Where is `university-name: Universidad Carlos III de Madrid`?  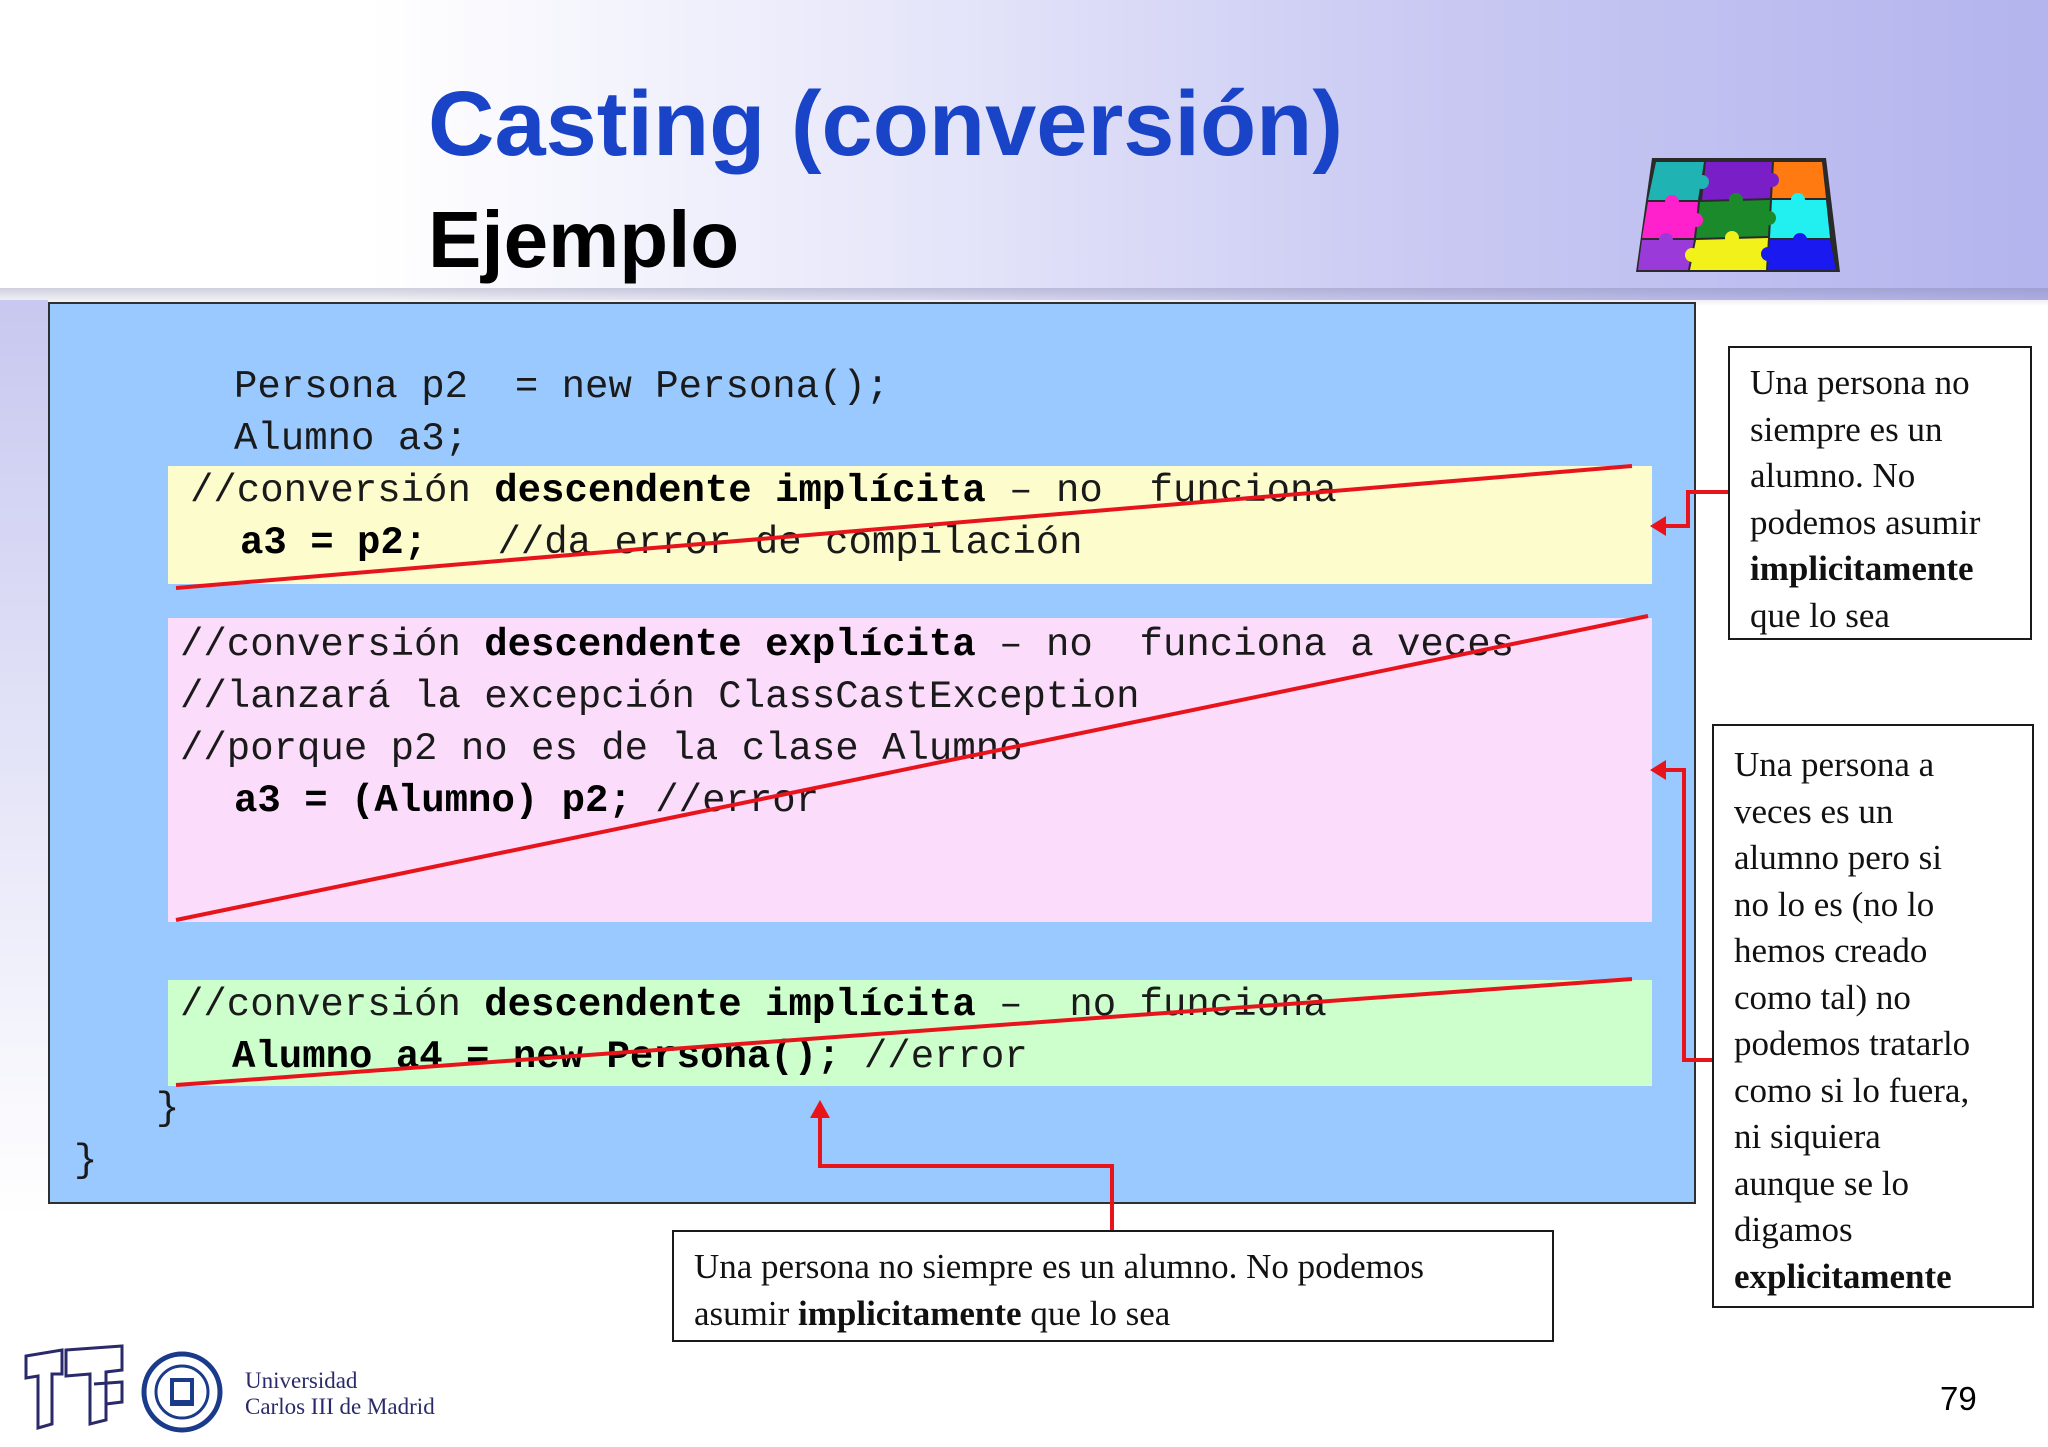 university-name: Universidad Carlos III de Madrid is located at coordinates (340, 1394).